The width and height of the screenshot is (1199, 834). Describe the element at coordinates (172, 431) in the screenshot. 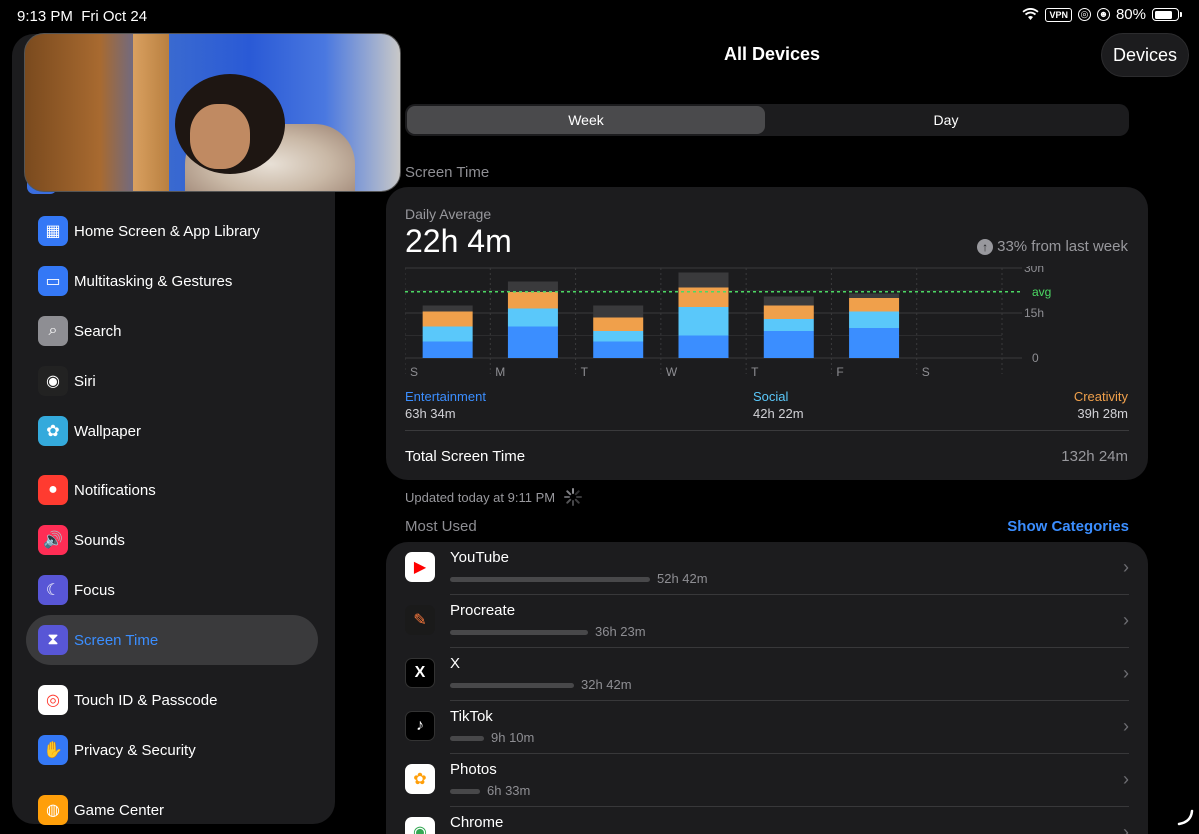

I see `sidebar-item-wallpaper: ✿ Wallpaper` at that location.